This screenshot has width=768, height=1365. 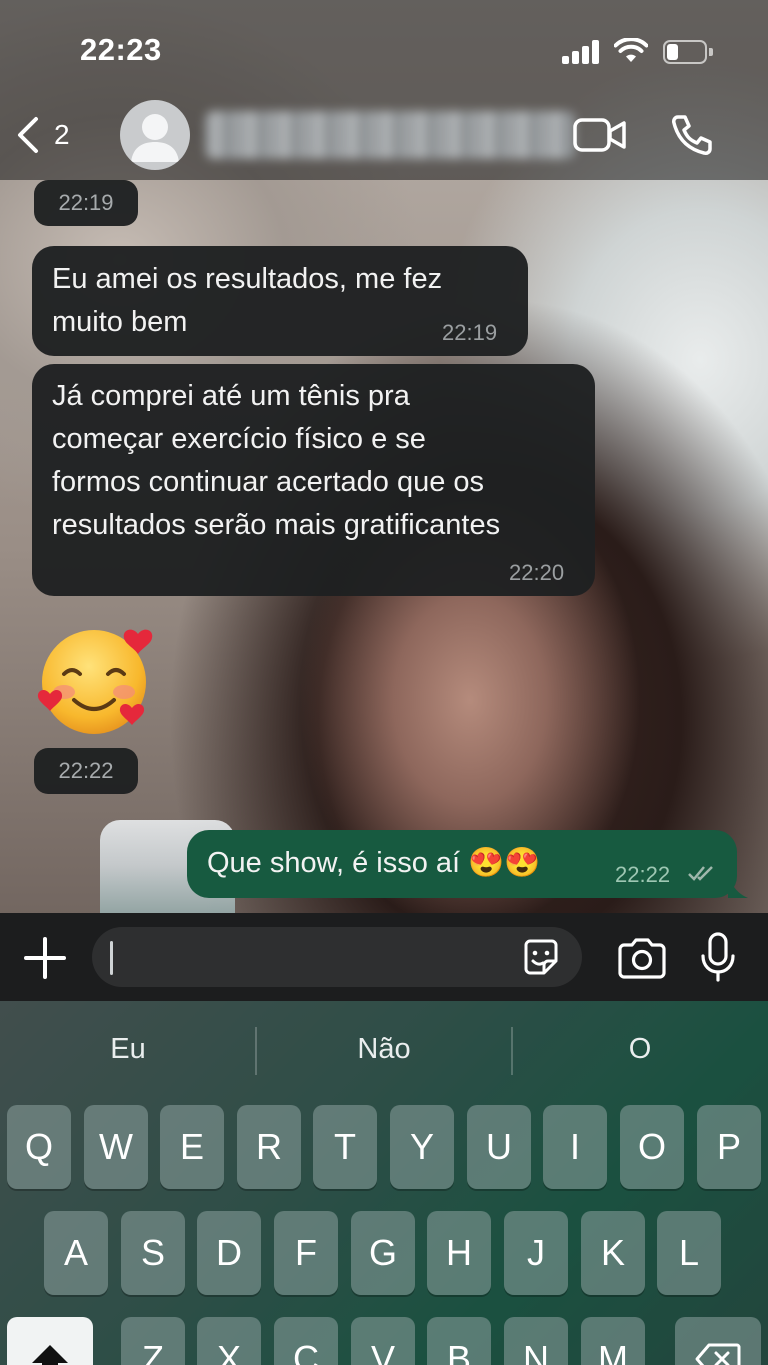 What do you see at coordinates (128, 1049) in the screenshot?
I see `suggestion-1: Eu` at bounding box center [128, 1049].